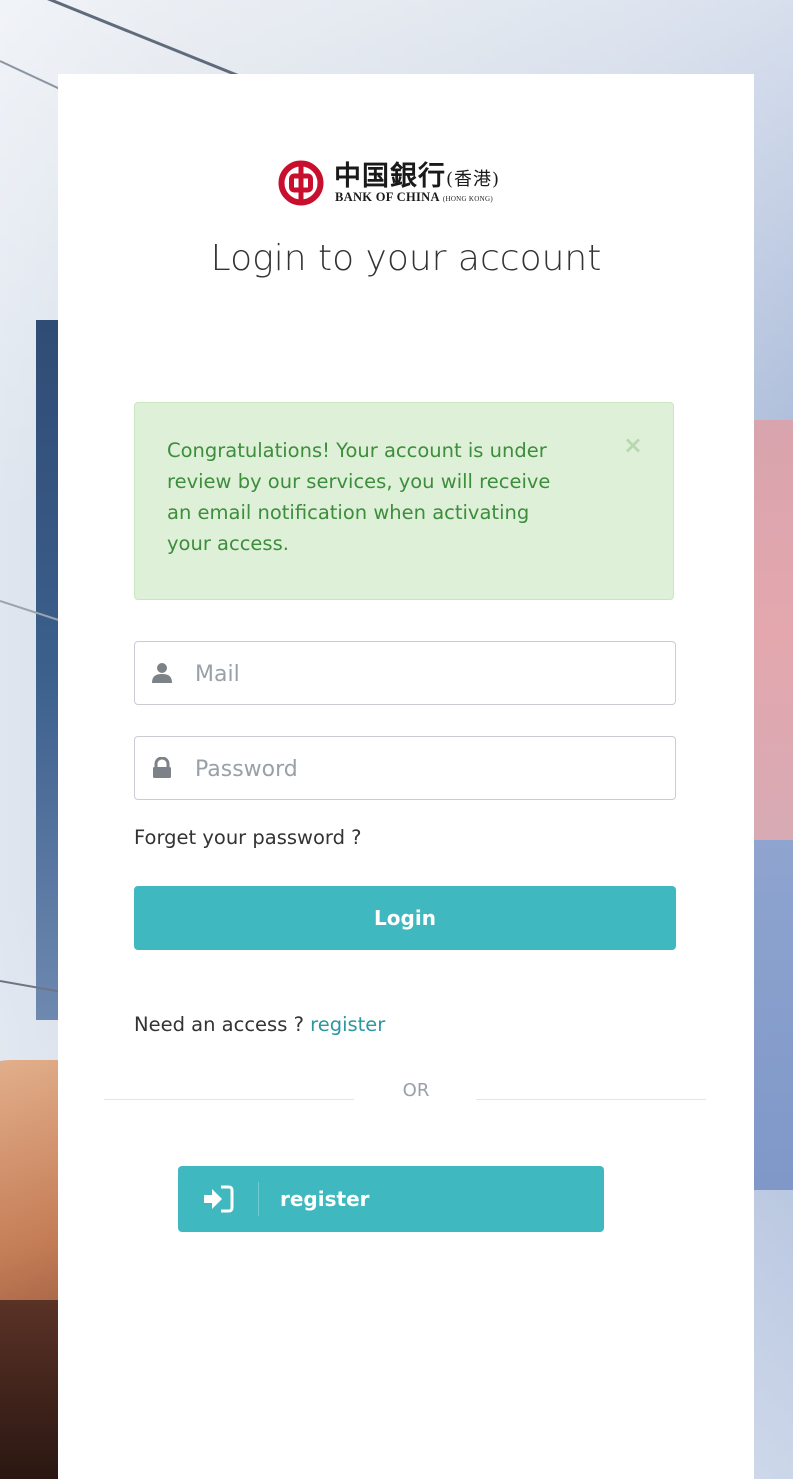  Describe the element at coordinates (416, 1090) in the screenshot. I see `or-label: OR` at that location.